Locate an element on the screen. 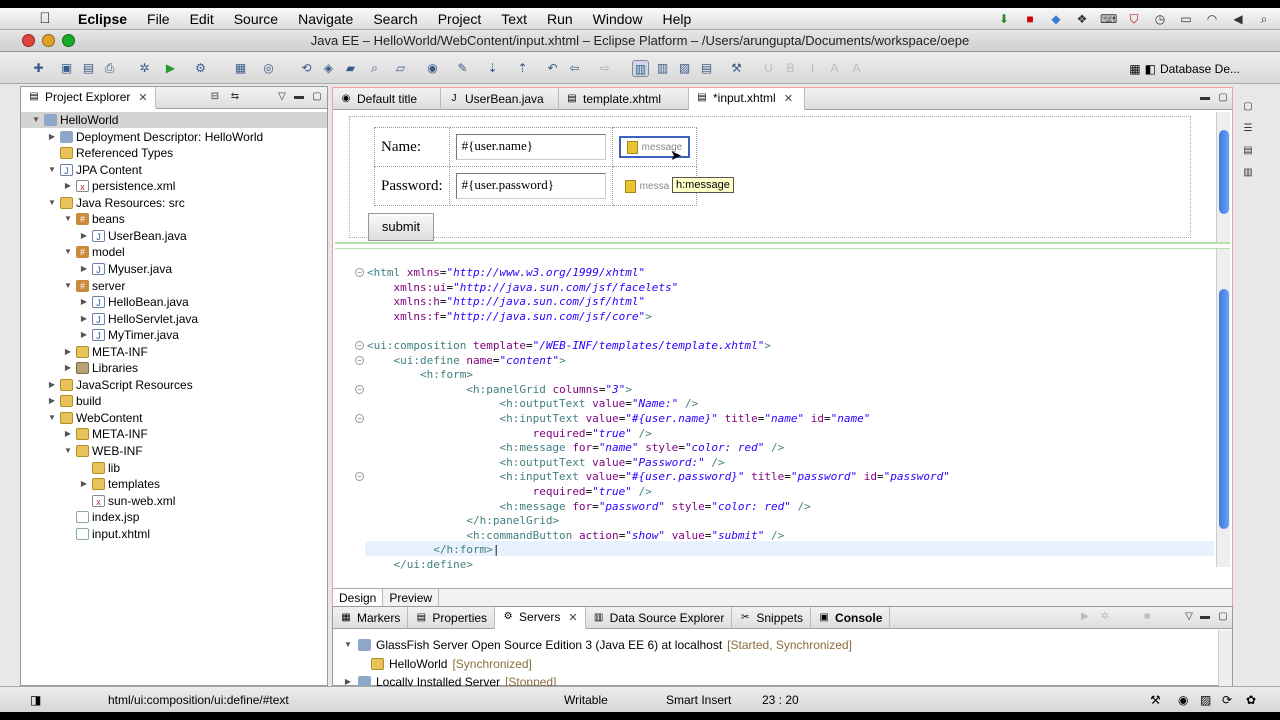 The width and height of the screenshot is (1280, 720). palette-icon: ▤ is located at coordinates (1248, 151).